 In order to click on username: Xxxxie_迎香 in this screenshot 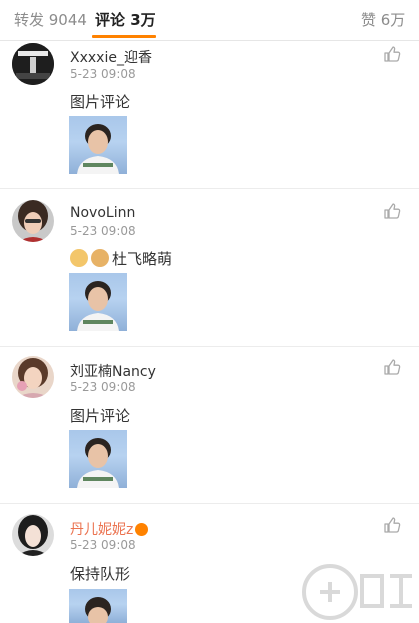, I will do `click(111, 57)`.